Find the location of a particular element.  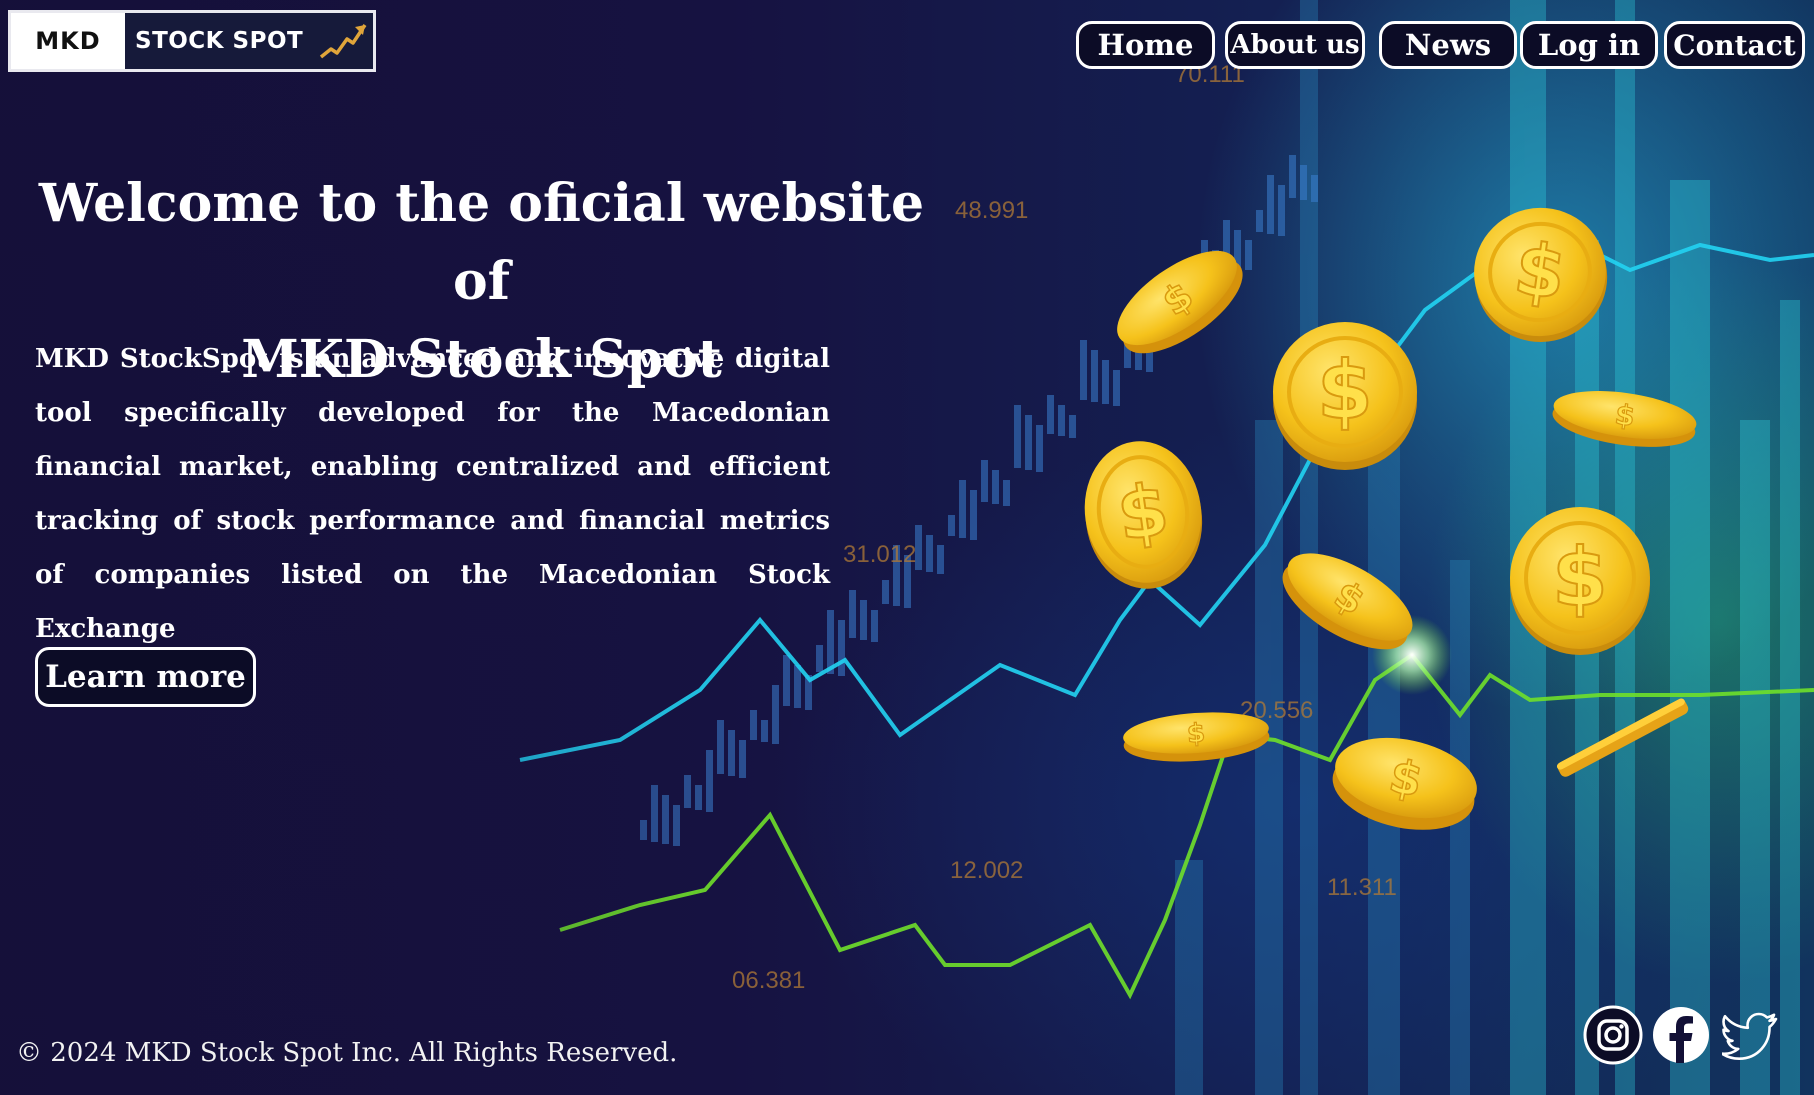

learn-more-button: Learn more is located at coordinates (145, 677).